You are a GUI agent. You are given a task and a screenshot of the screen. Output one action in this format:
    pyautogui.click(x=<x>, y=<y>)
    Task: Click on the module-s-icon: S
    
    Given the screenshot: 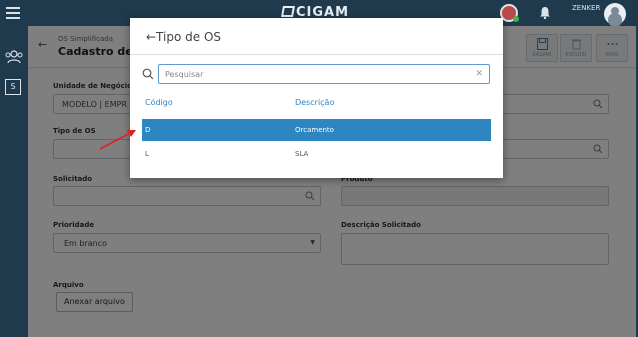 What is the action you would take?
    pyautogui.click(x=13, y=87)
    